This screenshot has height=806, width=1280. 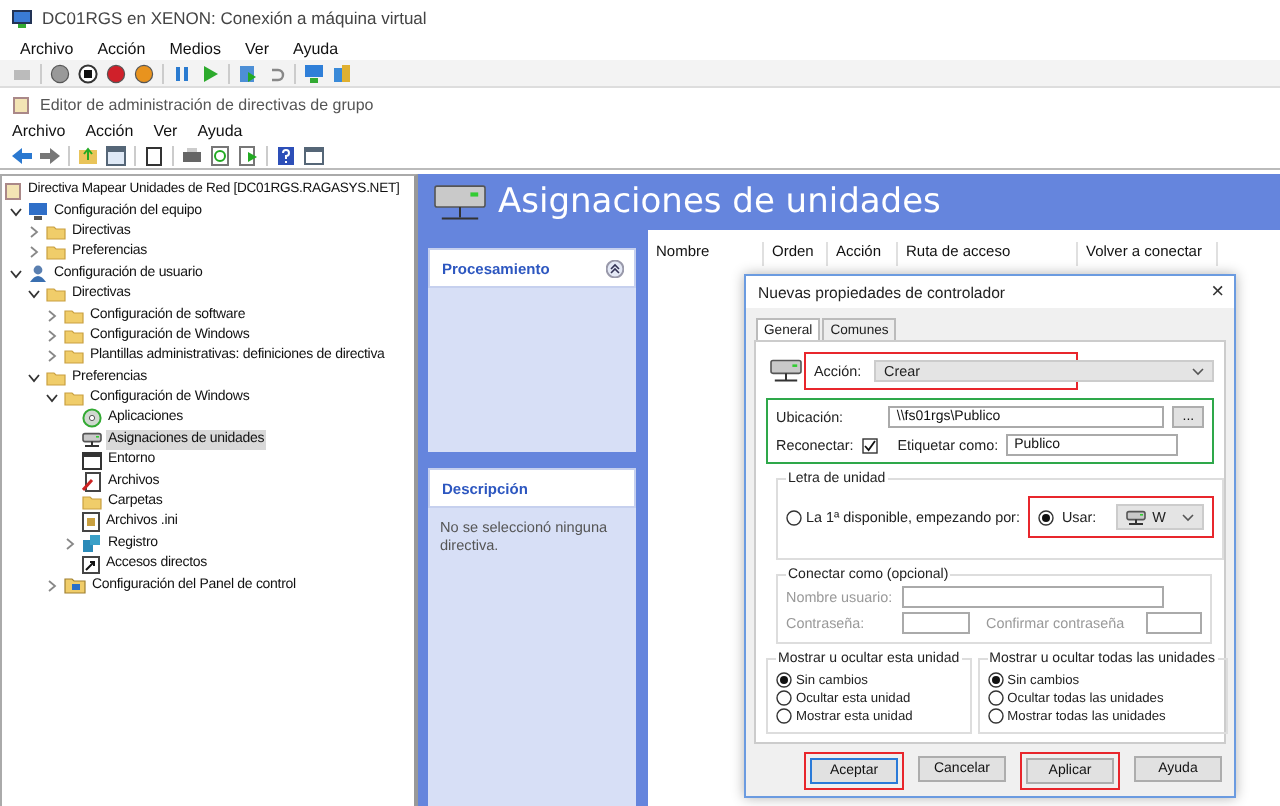 What do you see at coordinates (248, 73) in the screenshot?
I see `checkpoint-icon` at bounding box center [248, 73].